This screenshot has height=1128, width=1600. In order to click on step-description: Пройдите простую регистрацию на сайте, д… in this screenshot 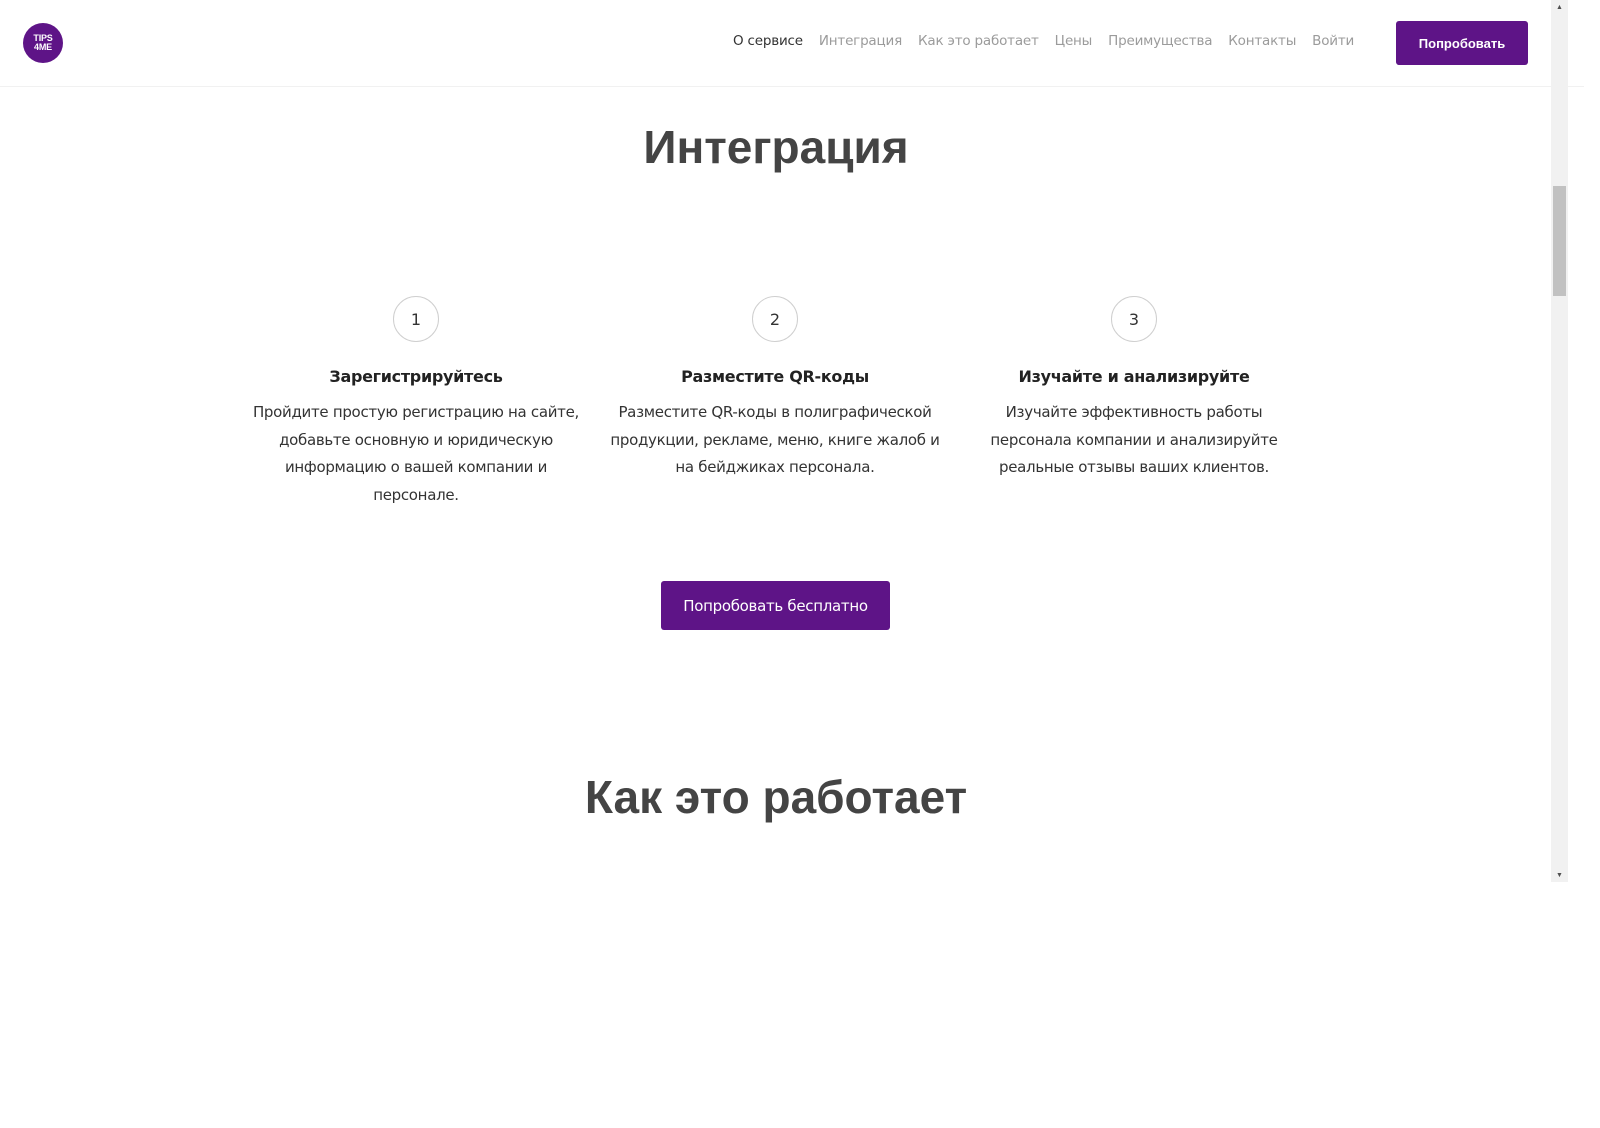, I will do `click(416, 453)`.